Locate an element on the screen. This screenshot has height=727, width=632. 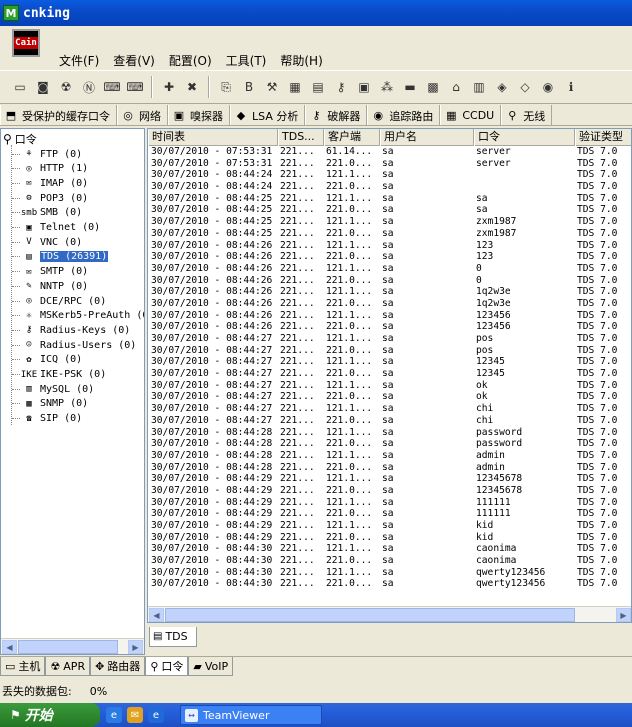
tree-item: ⚙ POP3 (0) is located at coordinates (50, 198).